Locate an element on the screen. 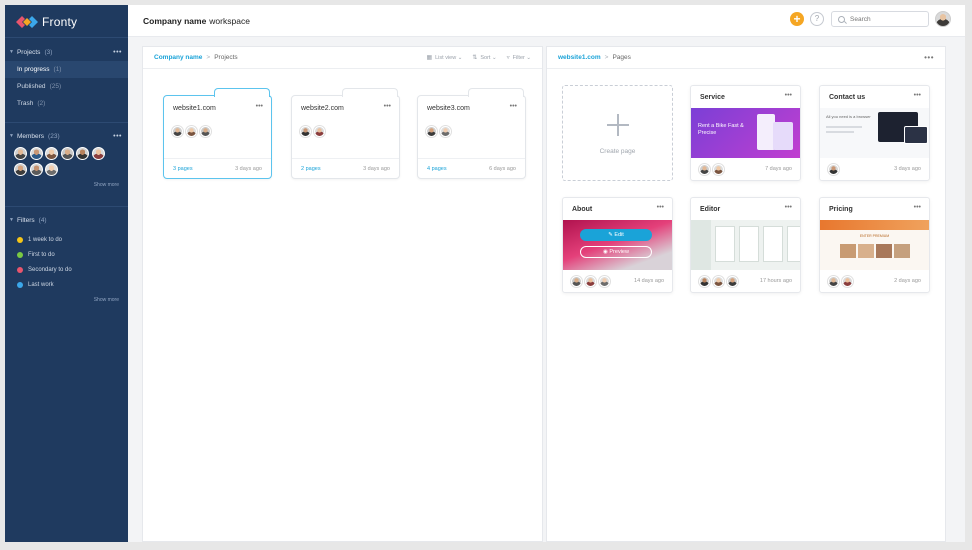 This screenshot has height=550, width=972. thumbnail-hero-text: ENTER PREMIUM is located at coordinates (874, 236).